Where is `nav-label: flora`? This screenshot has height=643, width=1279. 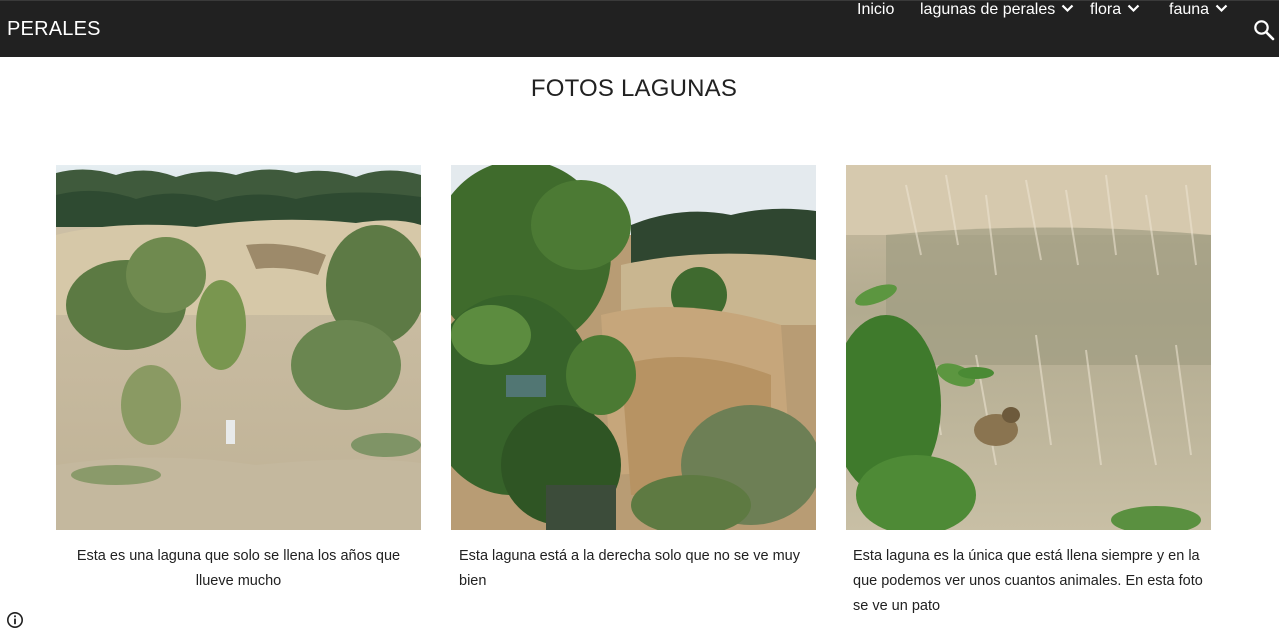
nav-label: flora is located at coordinates (1106, 9).